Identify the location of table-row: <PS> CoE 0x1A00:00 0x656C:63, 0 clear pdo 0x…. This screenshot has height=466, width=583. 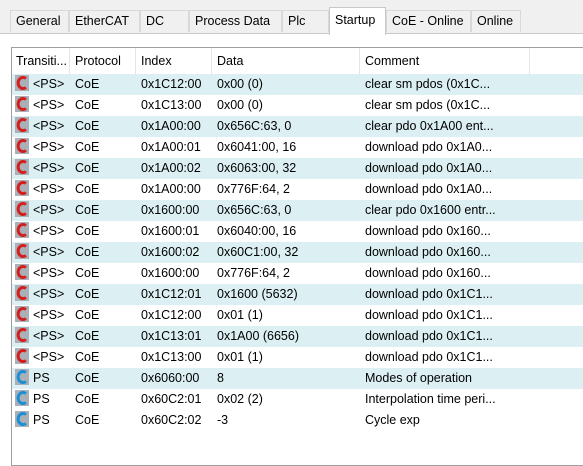
(297, 126).